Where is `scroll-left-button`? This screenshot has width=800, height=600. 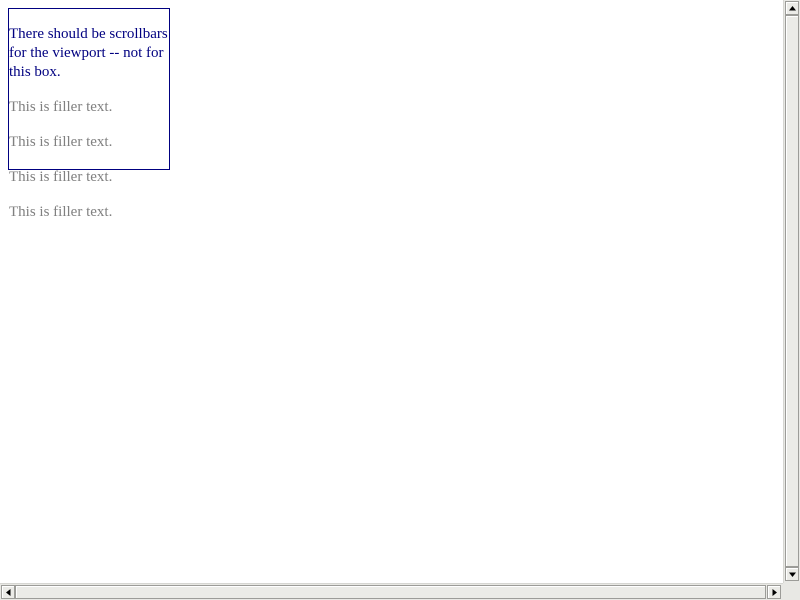
scroll-left-button is located at coordinates (8, 592).